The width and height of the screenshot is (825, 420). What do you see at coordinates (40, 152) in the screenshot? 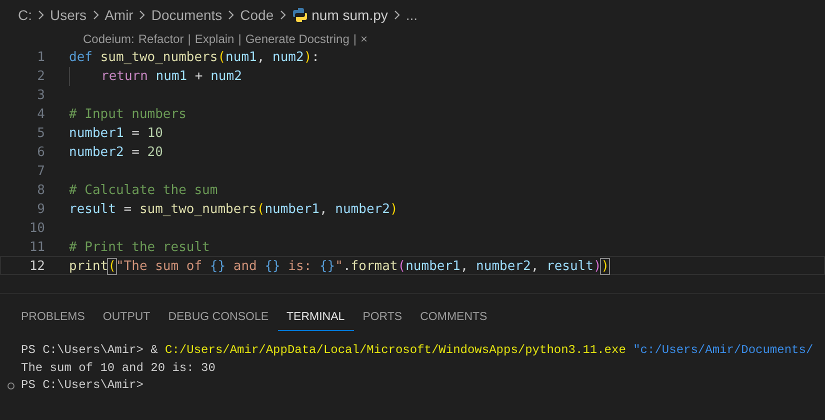
I see `line-number: 6` at bounding box center [40, 152].